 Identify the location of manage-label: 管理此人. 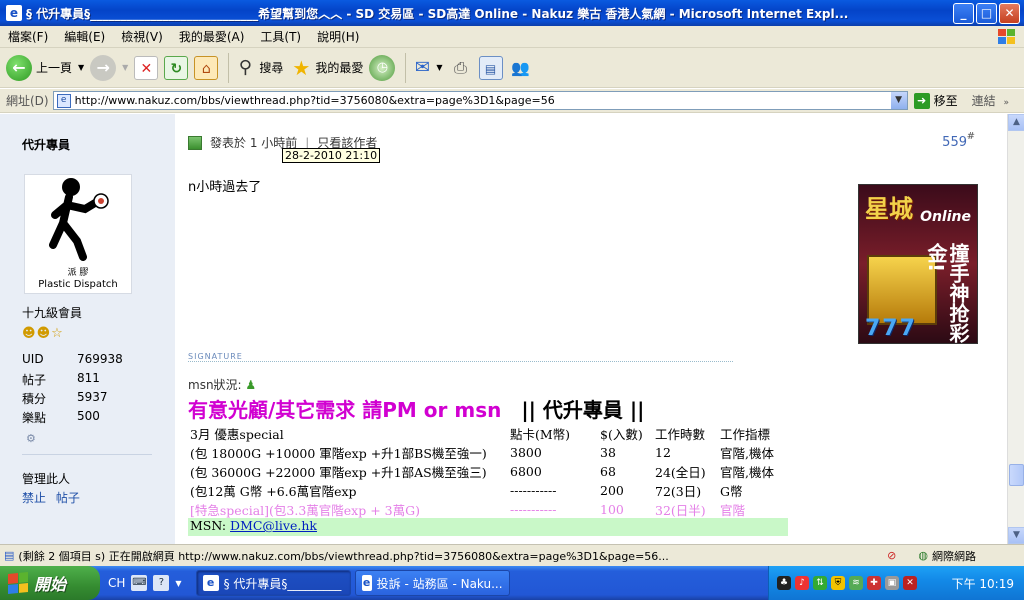
(46, 479).